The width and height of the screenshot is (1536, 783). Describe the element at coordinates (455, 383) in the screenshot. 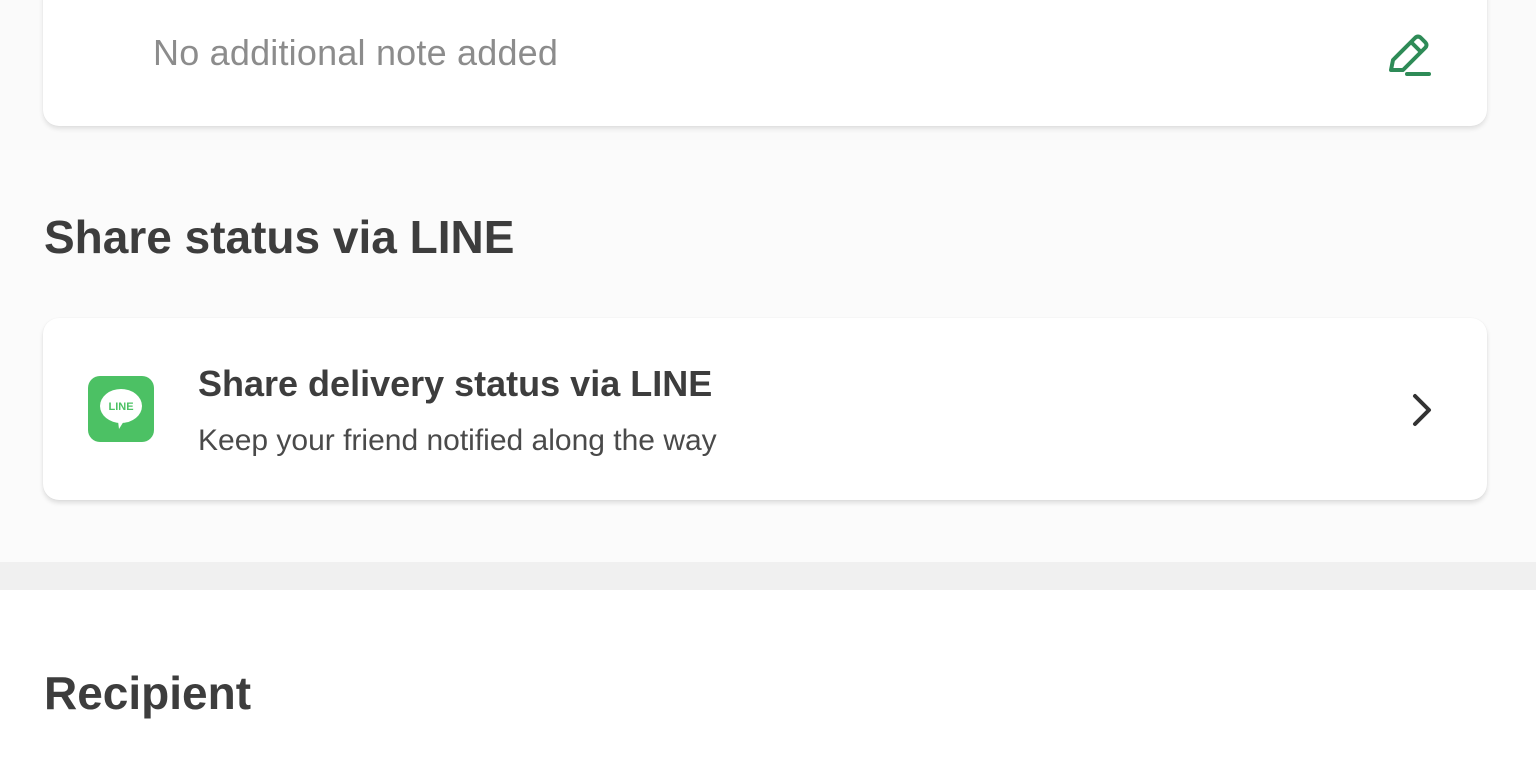

I see `line-card-title: Share delivery status via LINE` at that location.